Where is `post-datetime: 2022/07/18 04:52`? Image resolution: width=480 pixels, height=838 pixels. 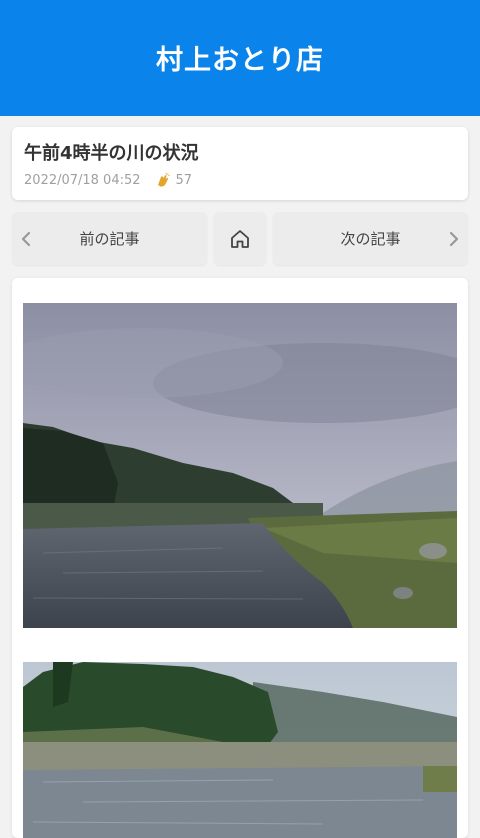 post-datetime: 2022/07/18 04:52 is located at coordinates (82, 180).